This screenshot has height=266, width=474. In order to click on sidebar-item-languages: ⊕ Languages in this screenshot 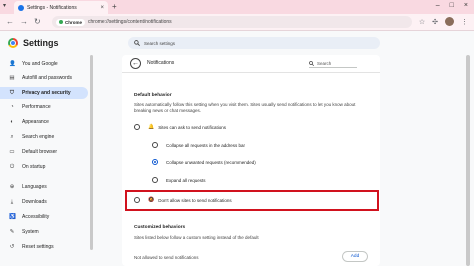, I will do `click(44, 187)`.